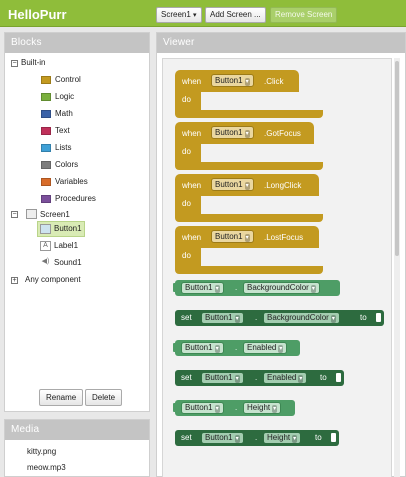 This screenshot has height=477, width=406. What do you see at coordinates (68, 263) in the screenshot?
I see `component-sound1: Sound1` at bounding box center [68, 263].